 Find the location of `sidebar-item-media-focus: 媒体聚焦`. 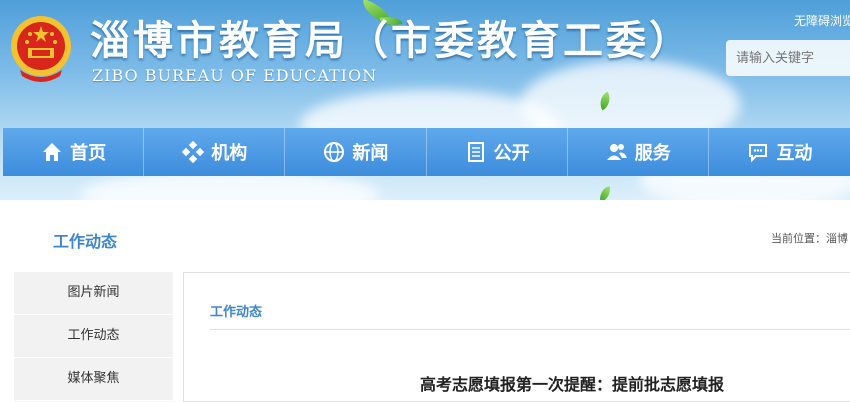

sidebar-item-media-focus: 媒体聚焦 is located at coordinates (93, 379).